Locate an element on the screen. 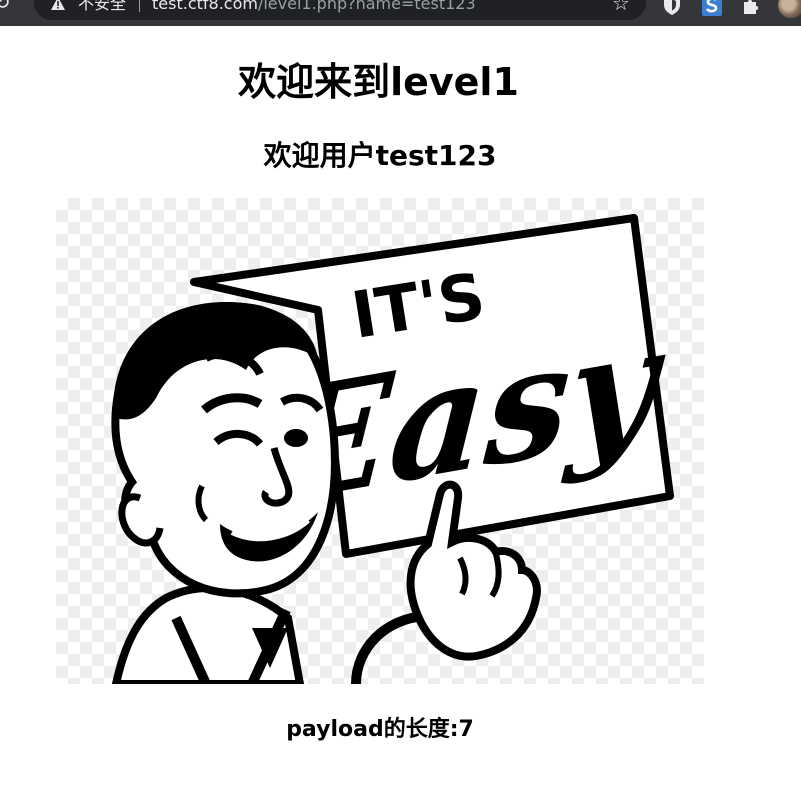 The image size is (801, 797). bookmark-star-icon: ☆ is located at coordinates (621, 7).